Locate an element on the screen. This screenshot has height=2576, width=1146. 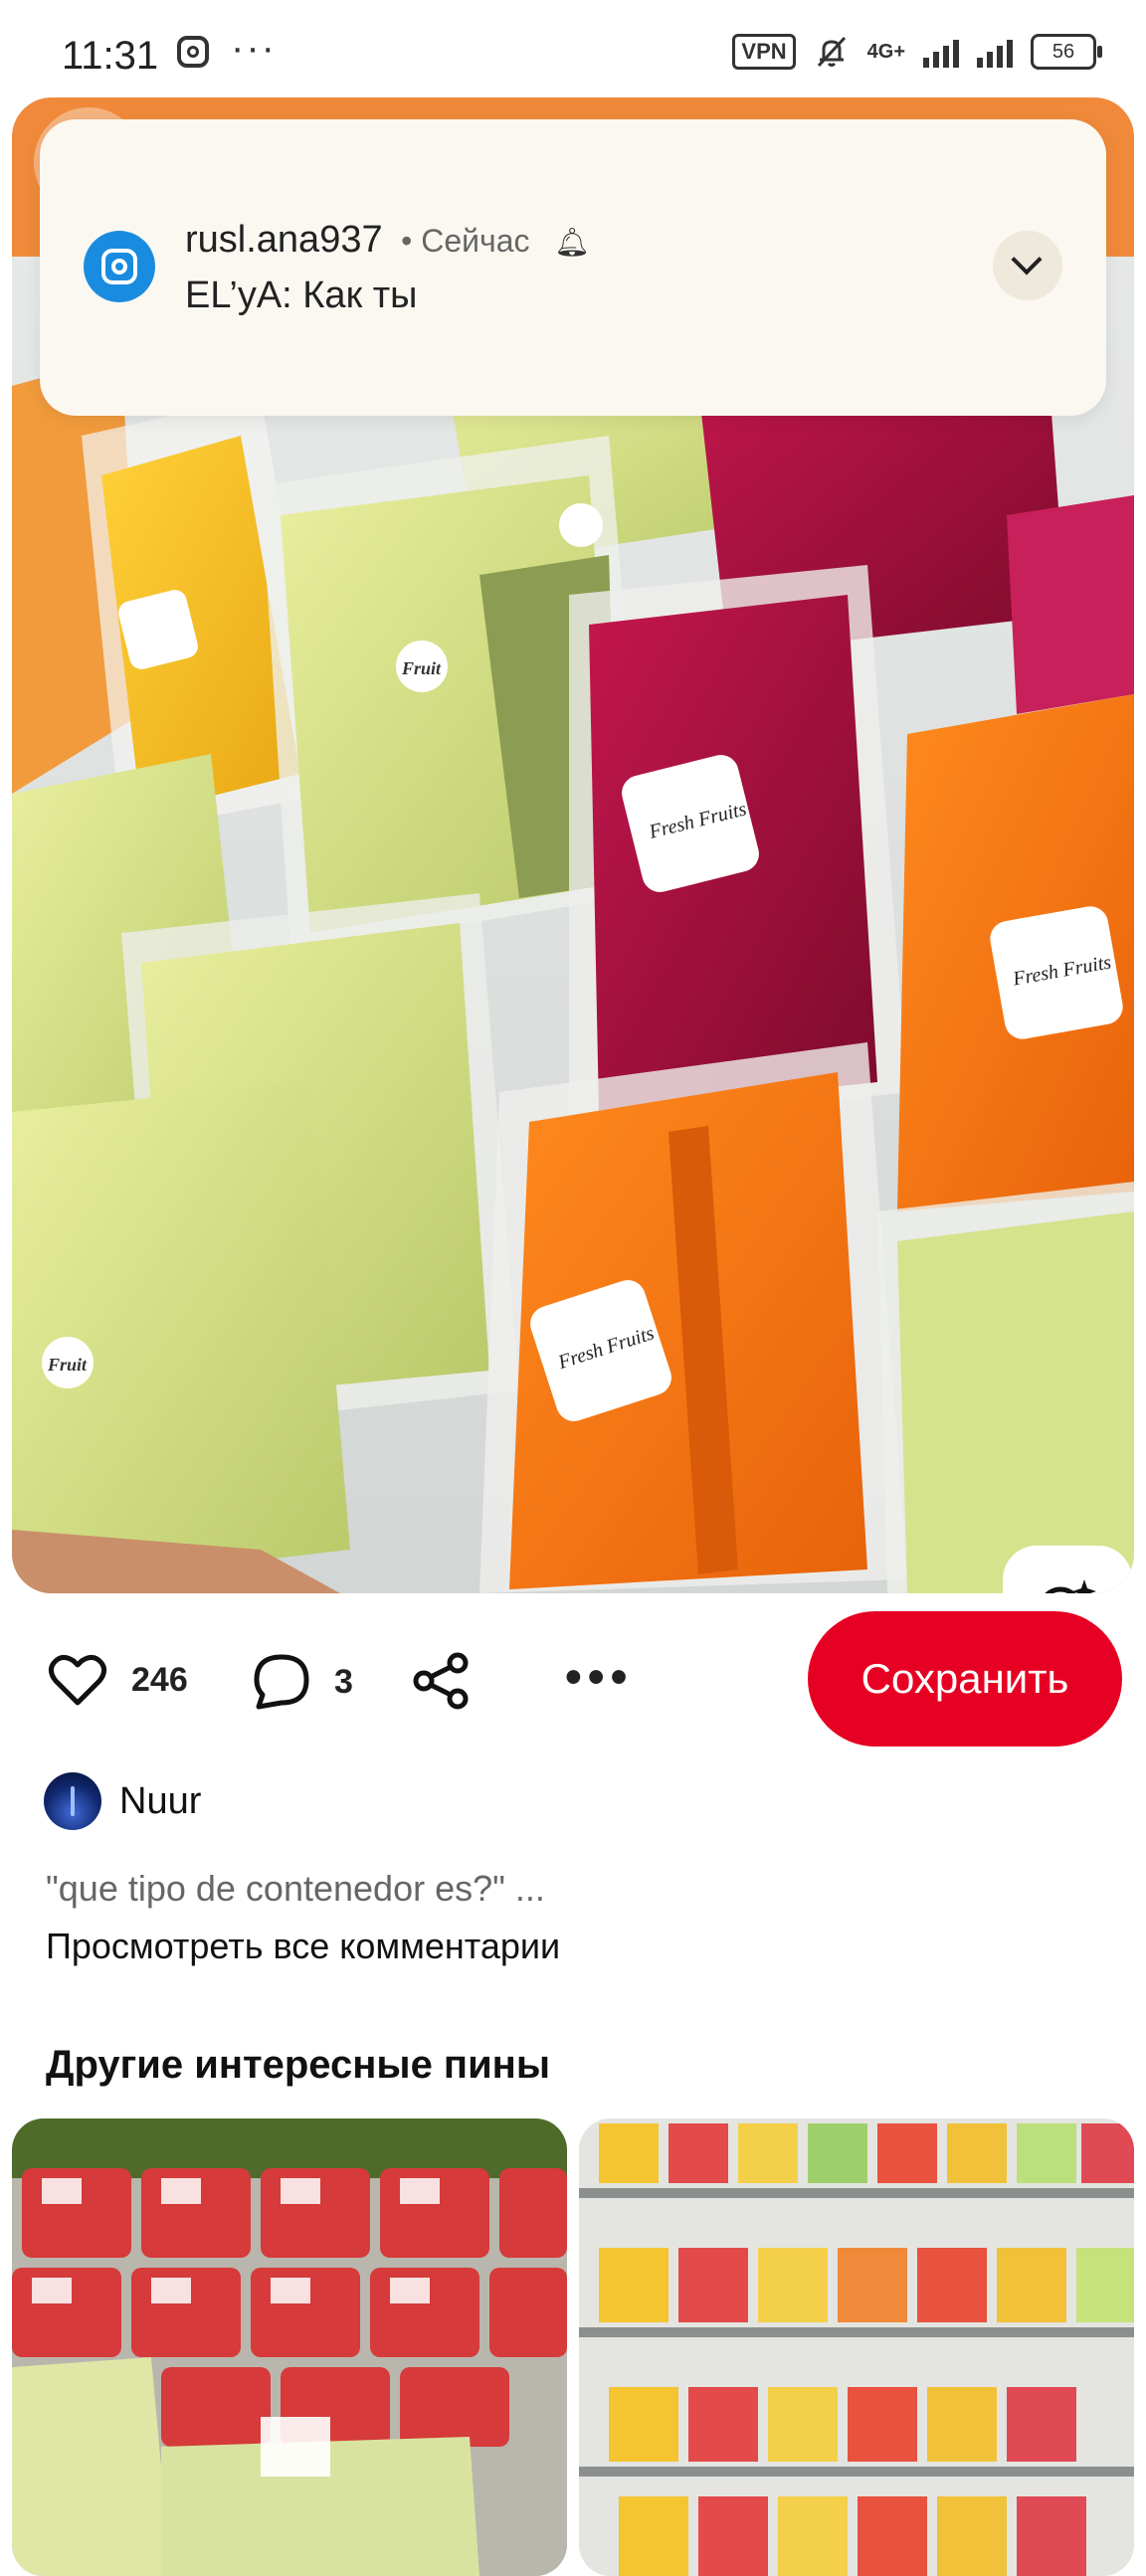
pin-author: Nuur is located at coordinates (122, 1801).